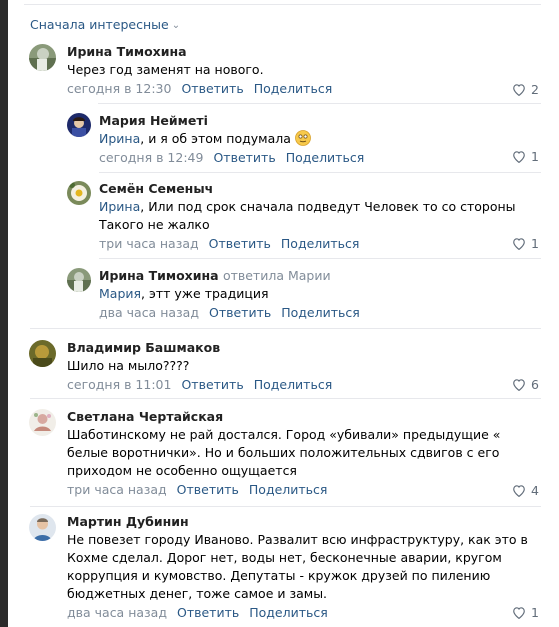  Describe the element at coordinates (303, 52) in the screenshot. I see `author-name: Ирина Тимохина` at that location.